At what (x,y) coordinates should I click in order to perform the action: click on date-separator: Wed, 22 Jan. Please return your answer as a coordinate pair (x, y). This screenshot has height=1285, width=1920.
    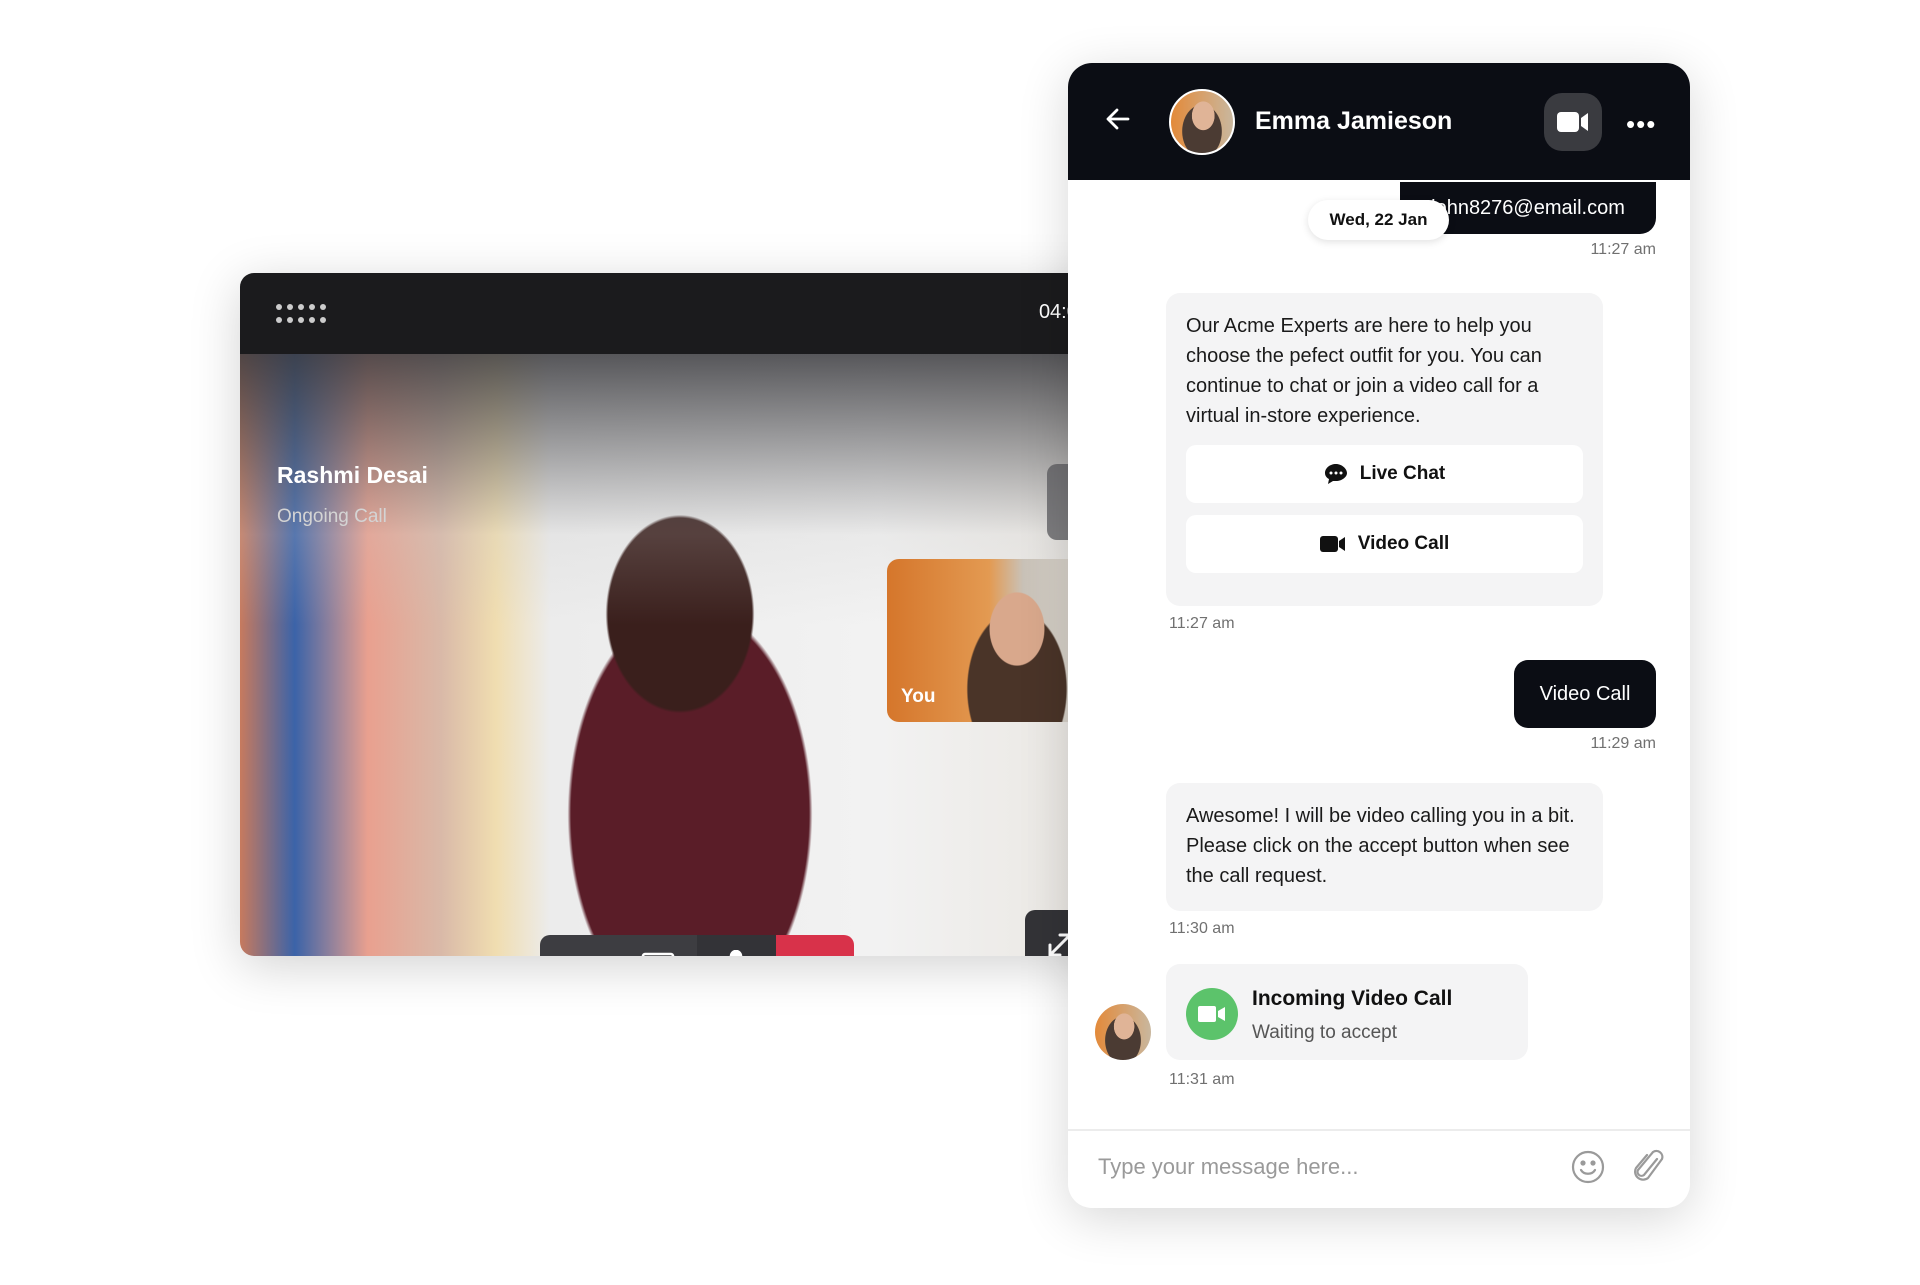
    Looking at the image, I should click on (1378, 220).